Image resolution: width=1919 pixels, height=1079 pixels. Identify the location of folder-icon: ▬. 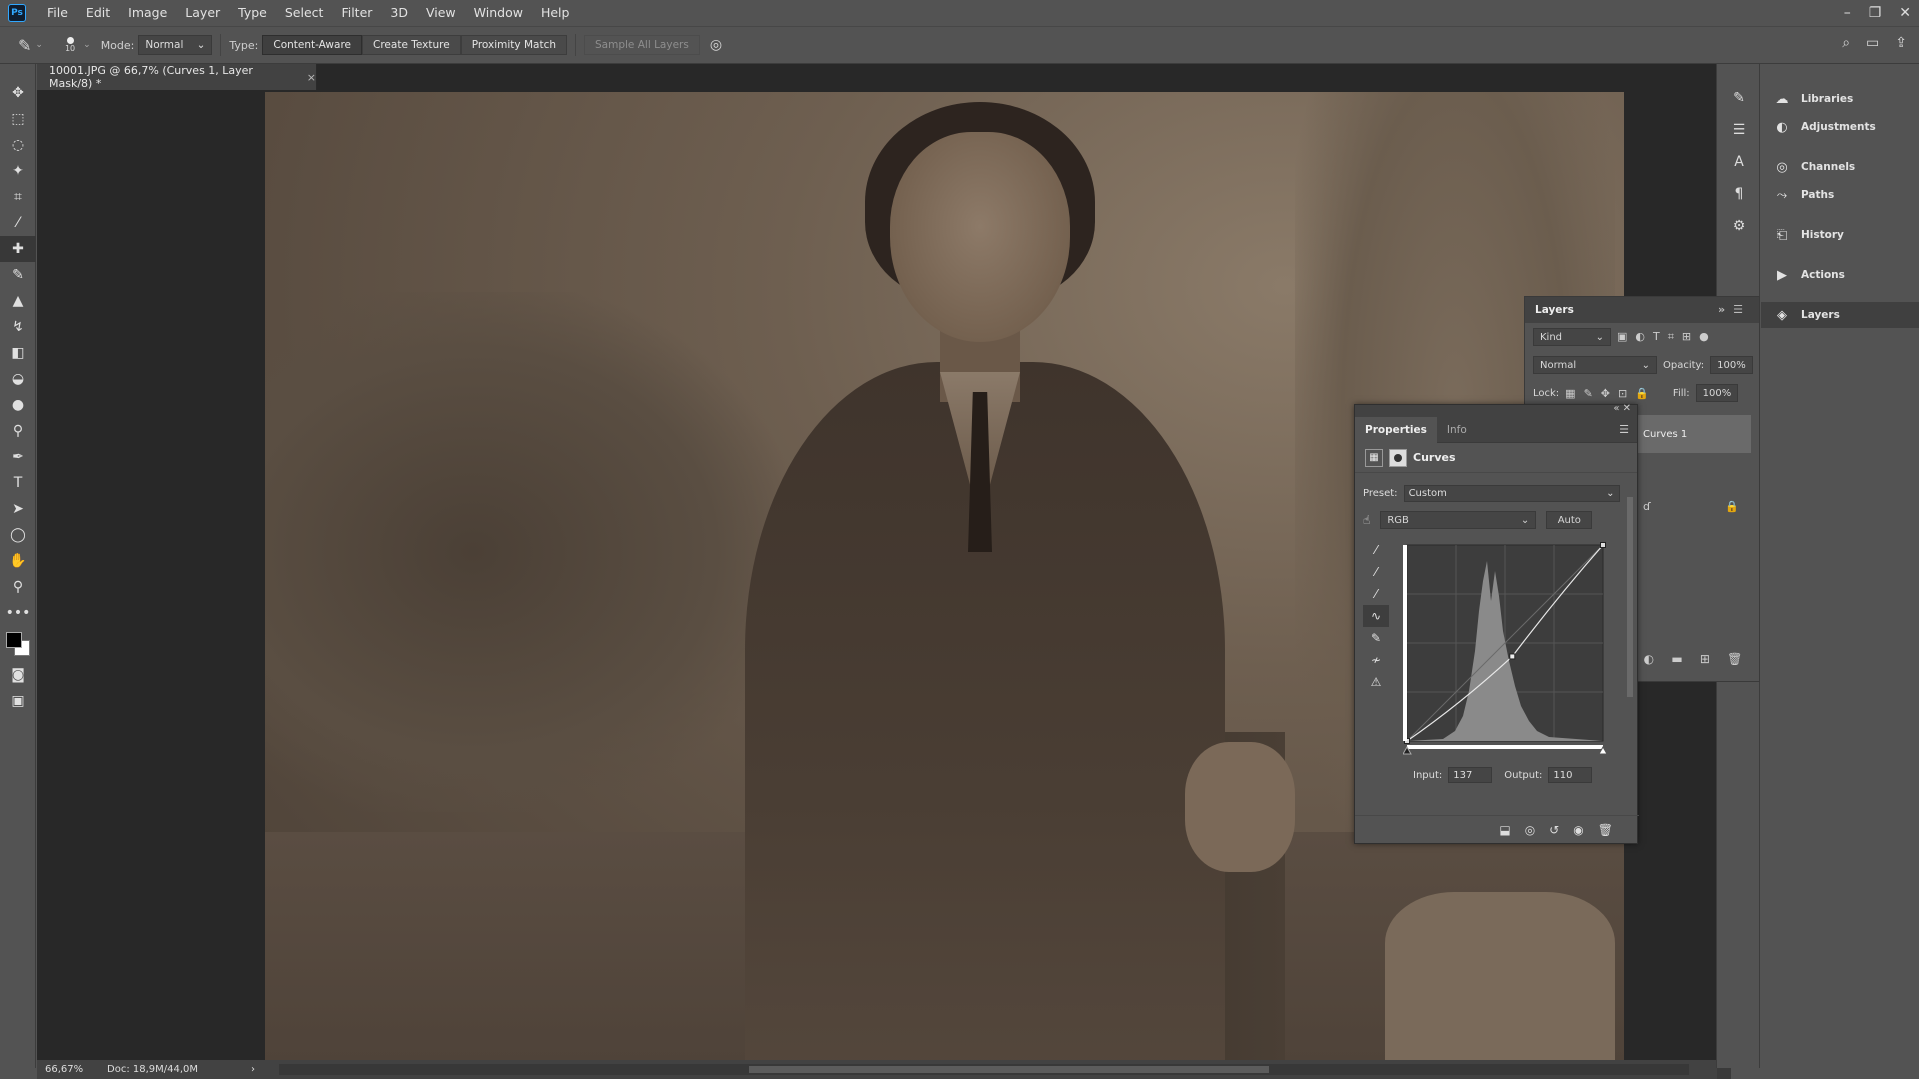
(1676, 659).